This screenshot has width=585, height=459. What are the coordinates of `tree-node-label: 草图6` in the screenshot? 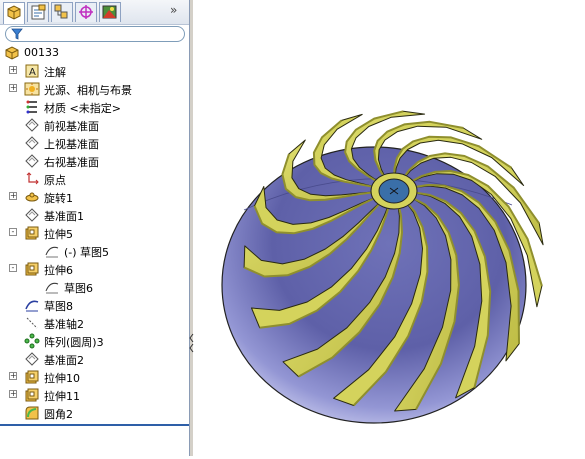 It's located at (78, 288).